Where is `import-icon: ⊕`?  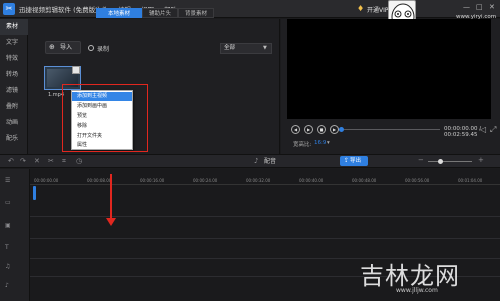 import-icon: ⊕ is located at coordinates (52, 47).